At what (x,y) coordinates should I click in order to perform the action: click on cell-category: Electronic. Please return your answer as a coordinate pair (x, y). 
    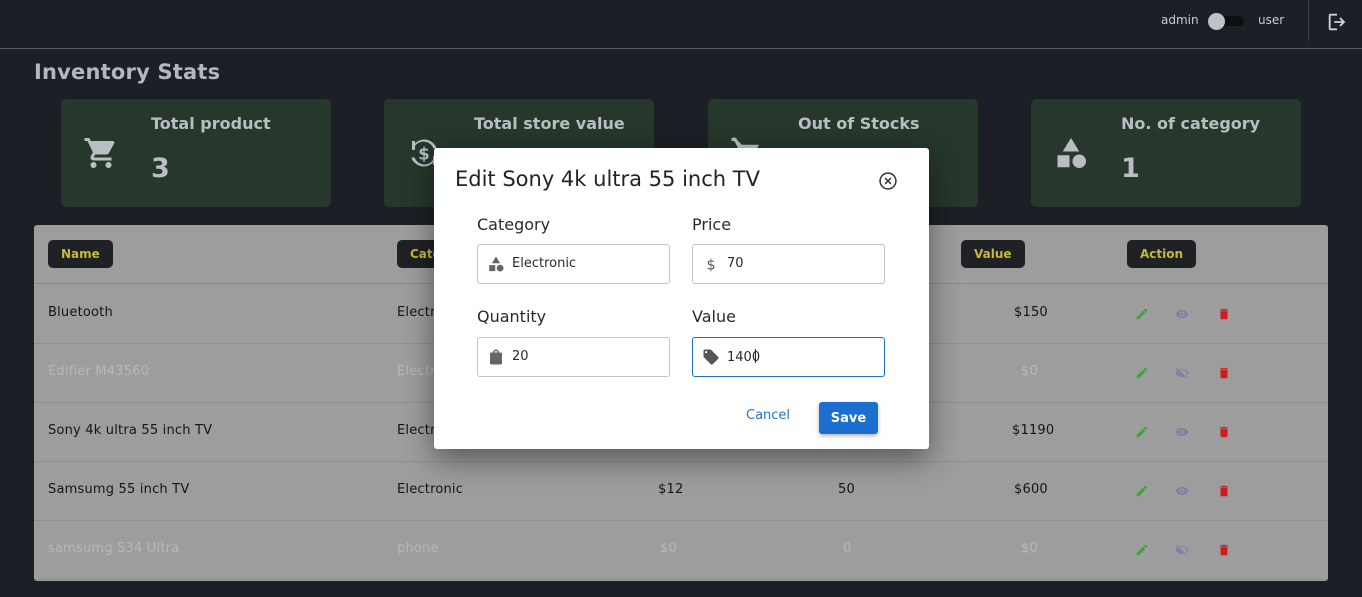
    Looking at the image, I should click on (430, 489).